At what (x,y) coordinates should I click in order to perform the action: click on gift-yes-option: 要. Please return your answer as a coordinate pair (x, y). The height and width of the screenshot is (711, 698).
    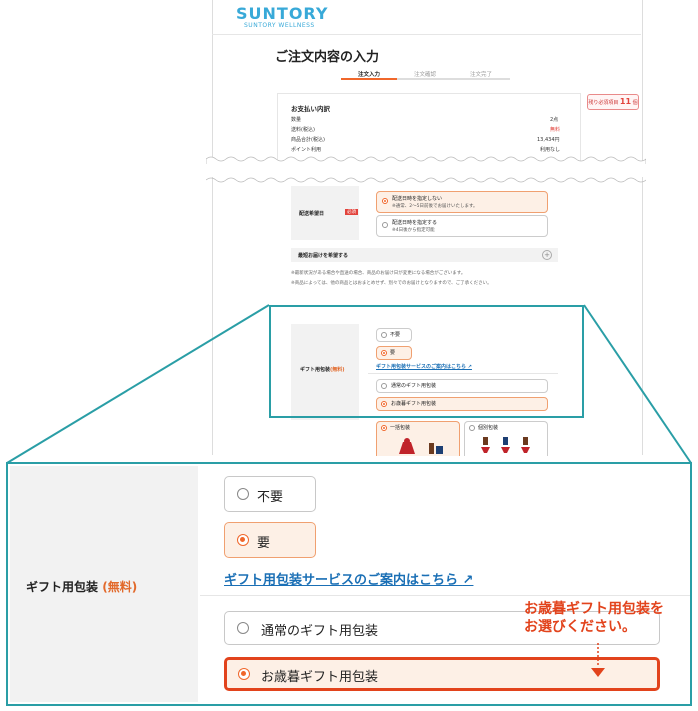
    Looking at the image, I should click on (270, 540).